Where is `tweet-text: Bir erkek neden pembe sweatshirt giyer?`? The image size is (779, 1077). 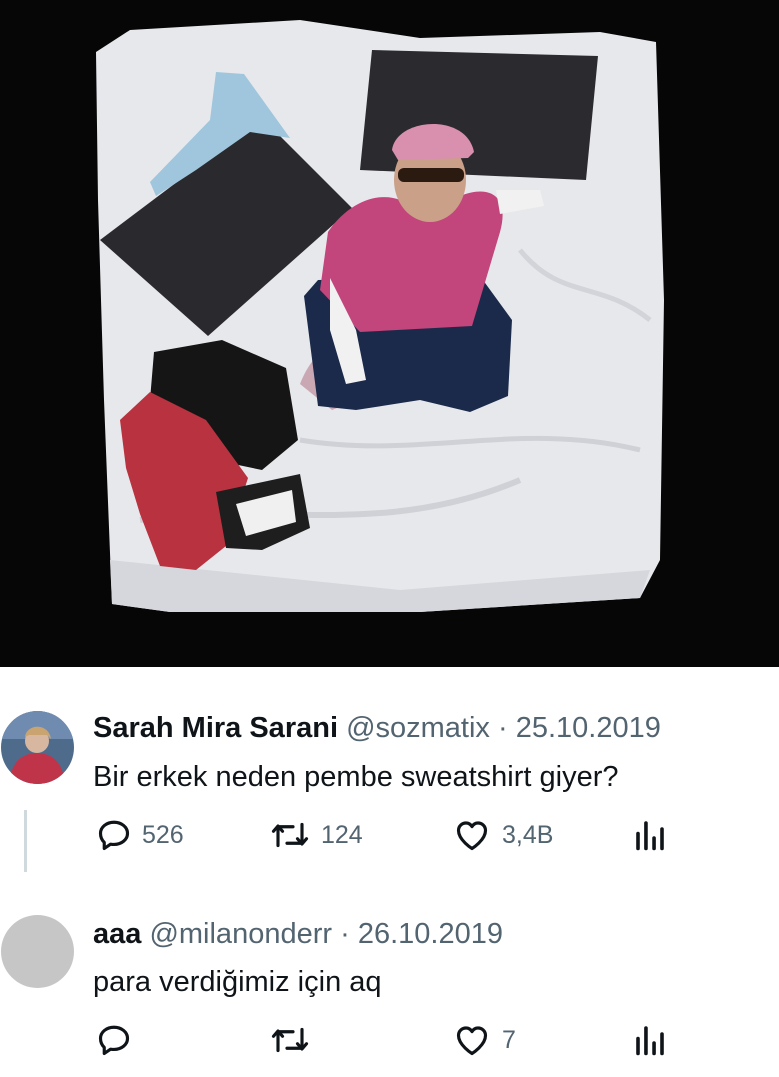 tweet-text: Bir erkek neden pembe sweatshirt giyer? is located at coordinates (356, 777).